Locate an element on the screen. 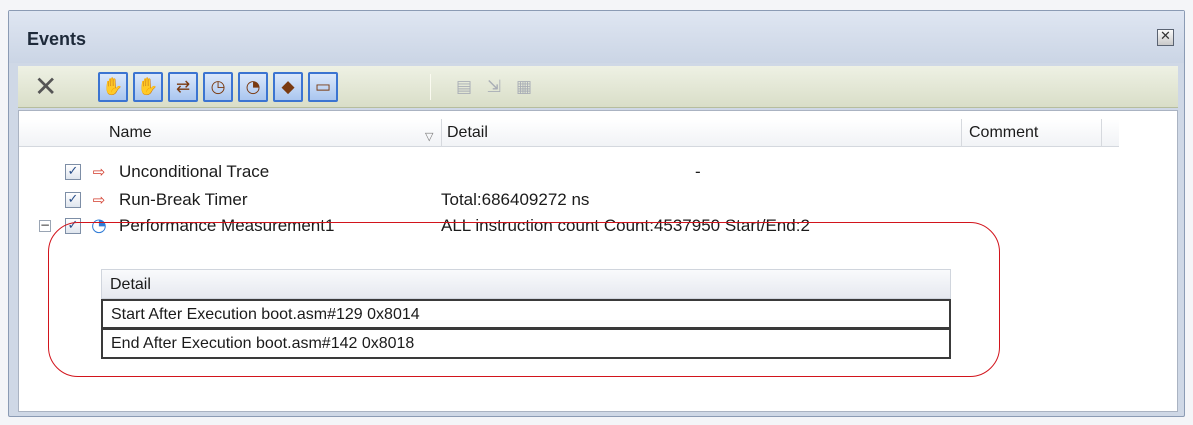  column-comment-header: Comment is located at coordinates (1003, 133).